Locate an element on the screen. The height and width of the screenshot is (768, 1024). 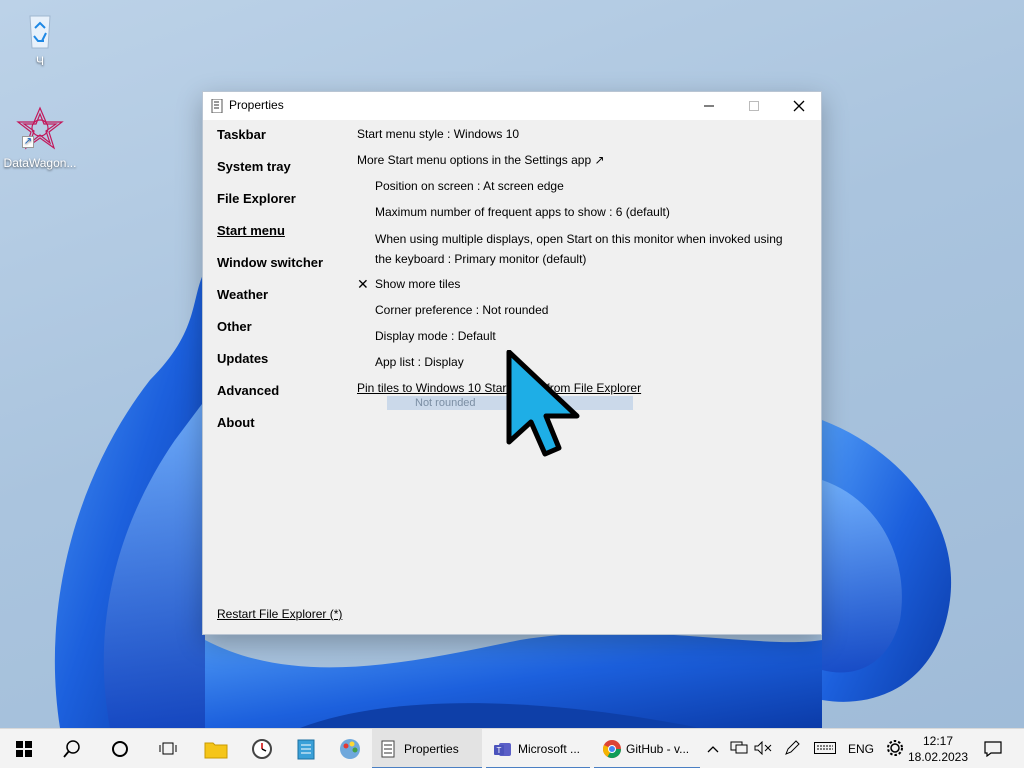
windows-logo-icon is located at coordinates (24, 749).